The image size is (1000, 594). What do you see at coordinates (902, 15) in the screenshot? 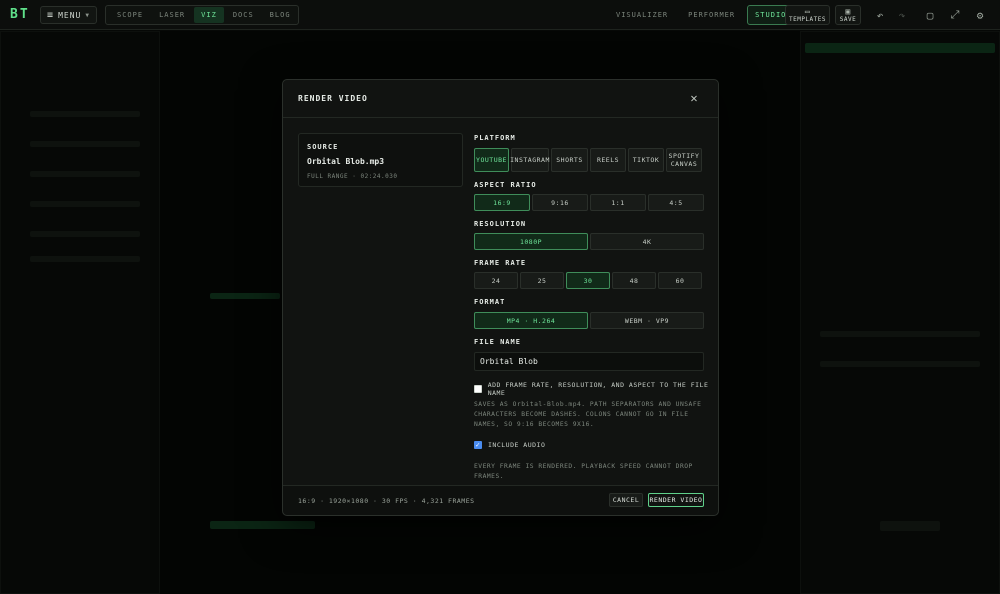
I see `redo-icon: ↷` at bounding box center [902, 15].